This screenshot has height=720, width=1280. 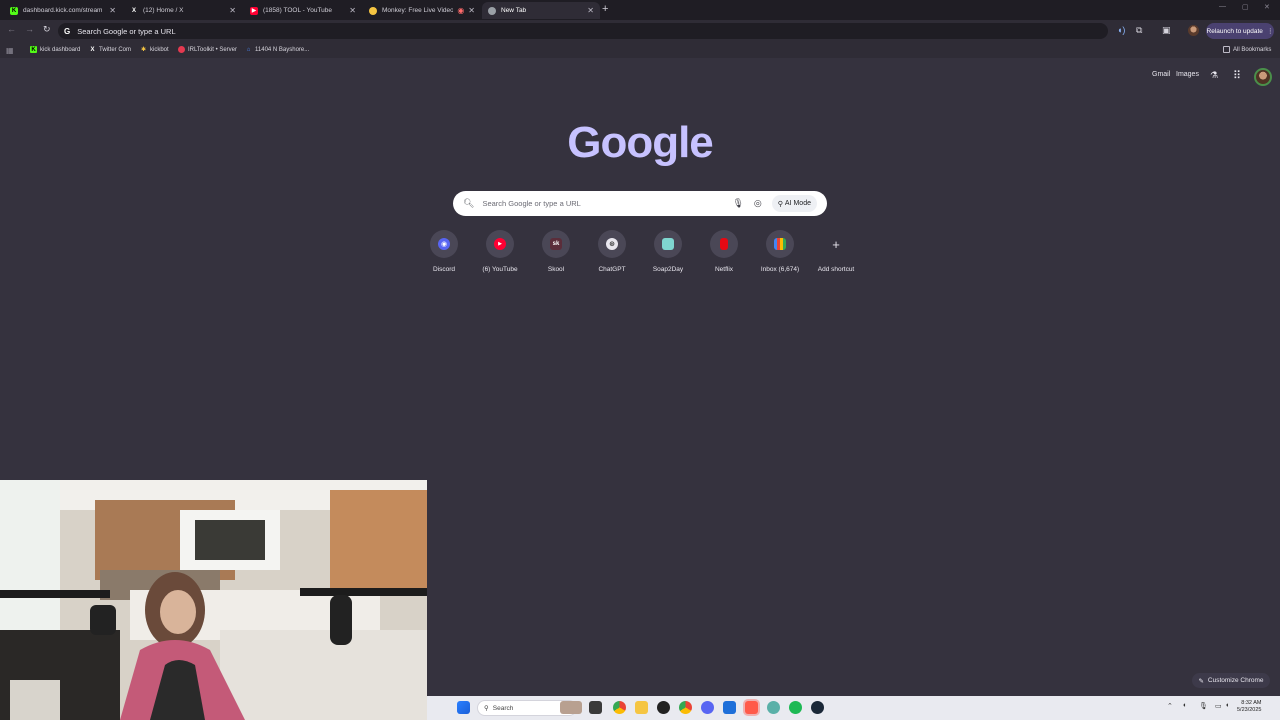 What do you see at coordinates (751, 707) in the screenshot?
I see `active-app-icon` at bounding box center [751, 707].